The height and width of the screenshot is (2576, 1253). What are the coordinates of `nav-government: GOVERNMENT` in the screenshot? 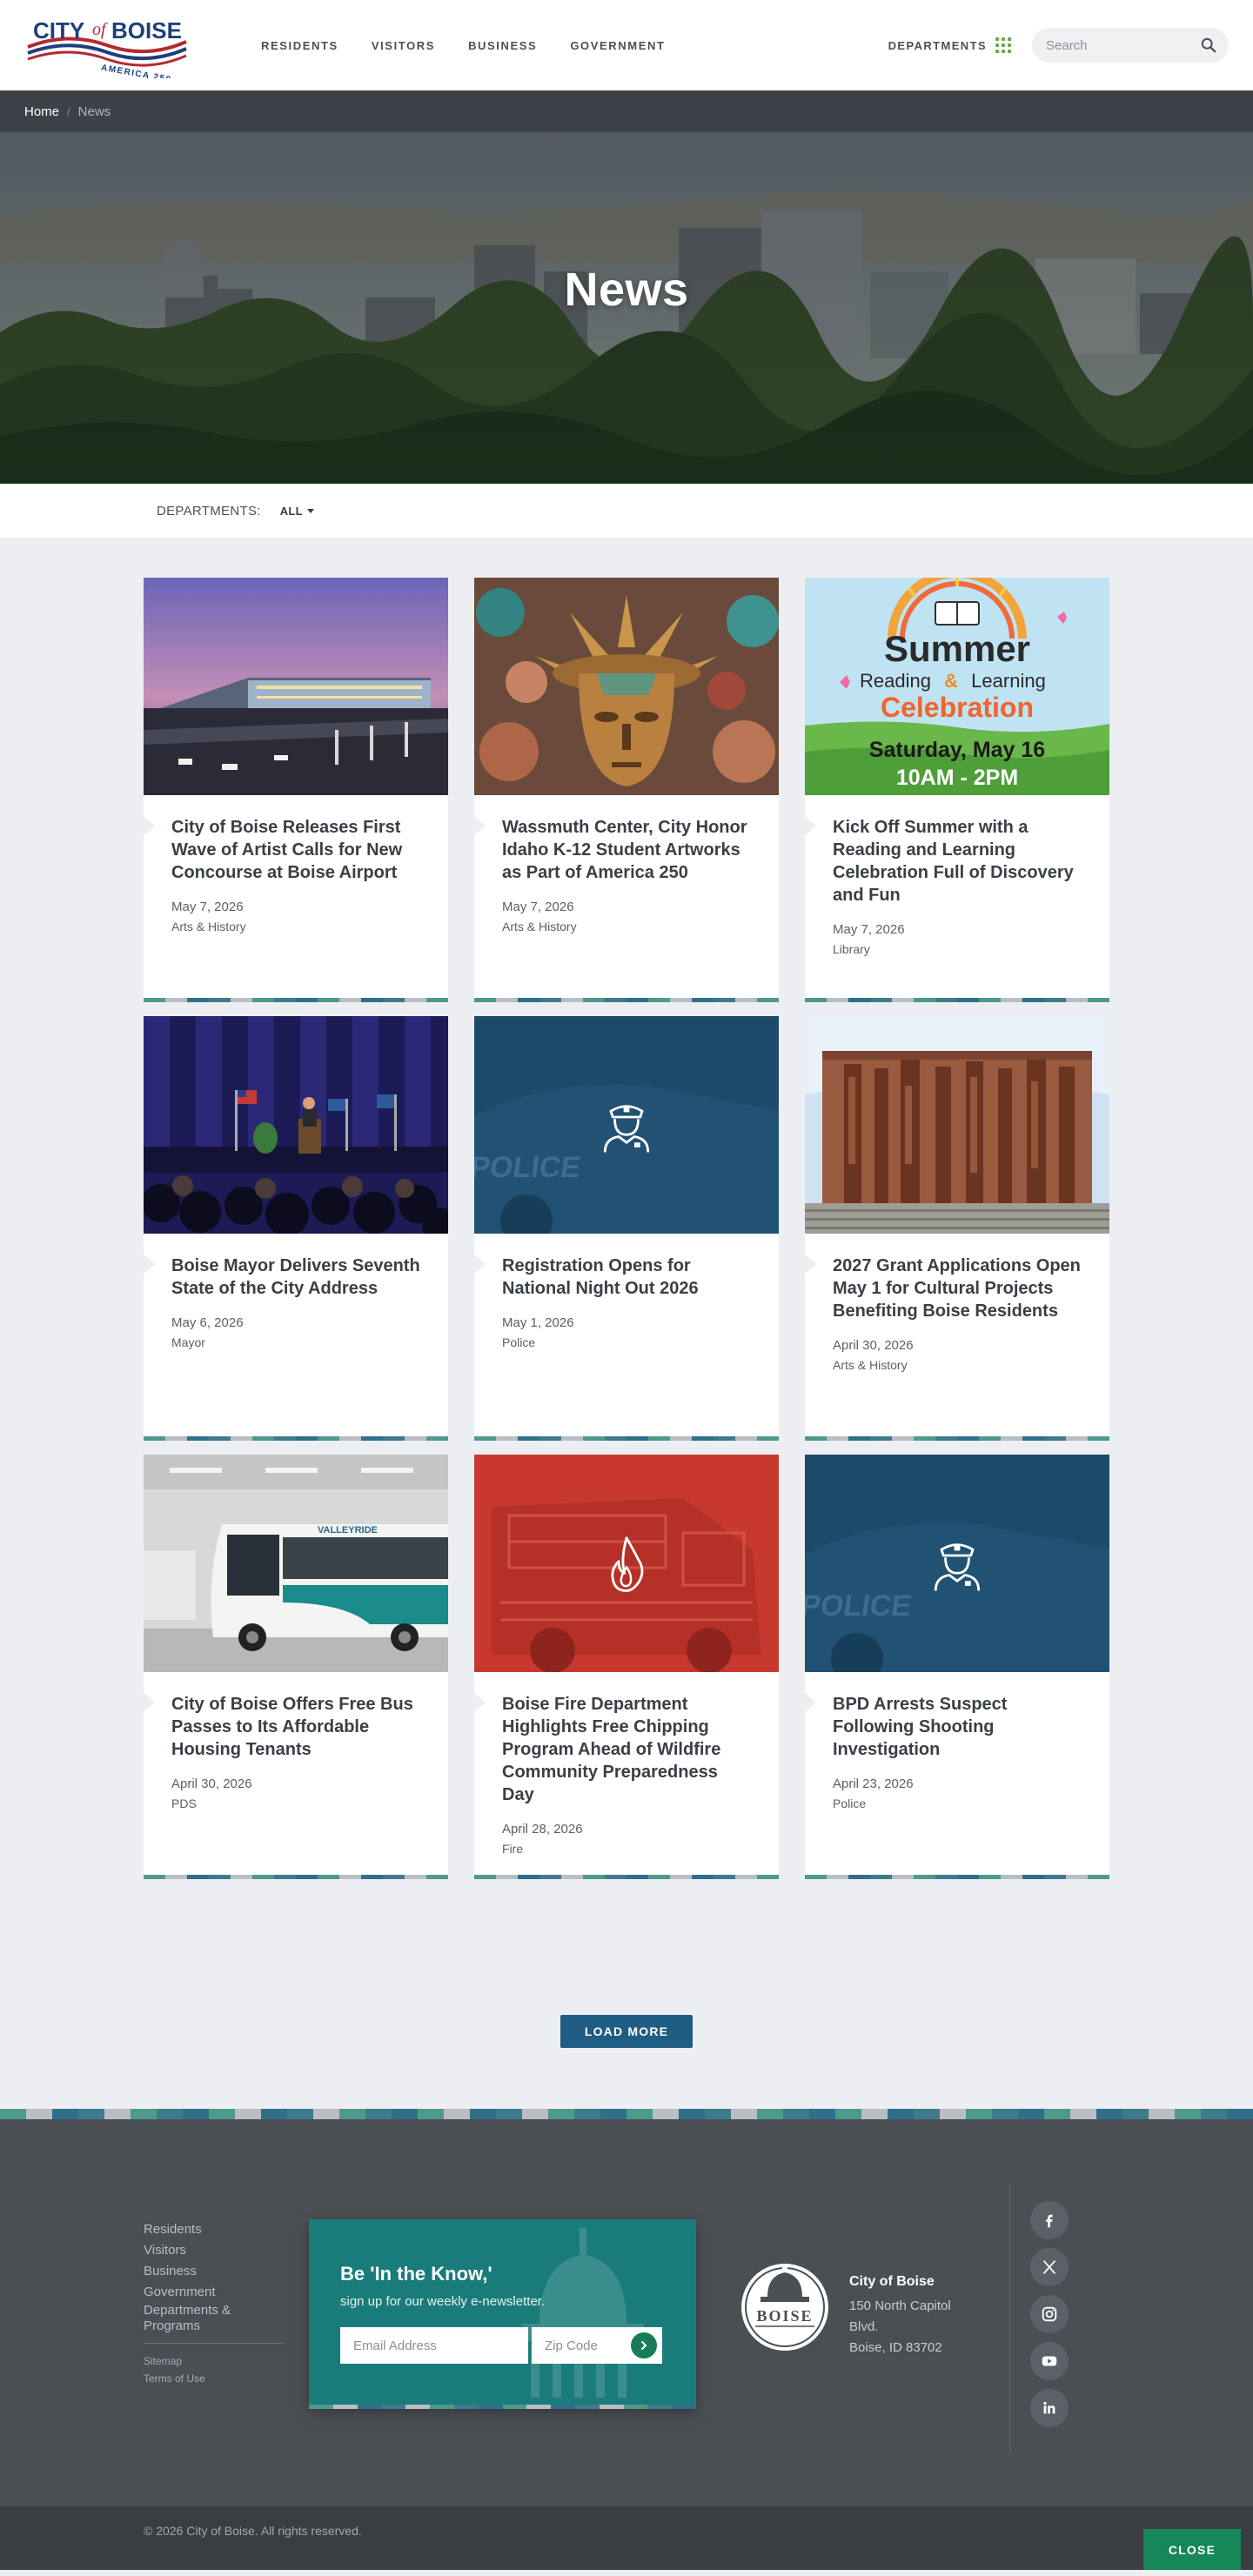 It's located at (617, 45).